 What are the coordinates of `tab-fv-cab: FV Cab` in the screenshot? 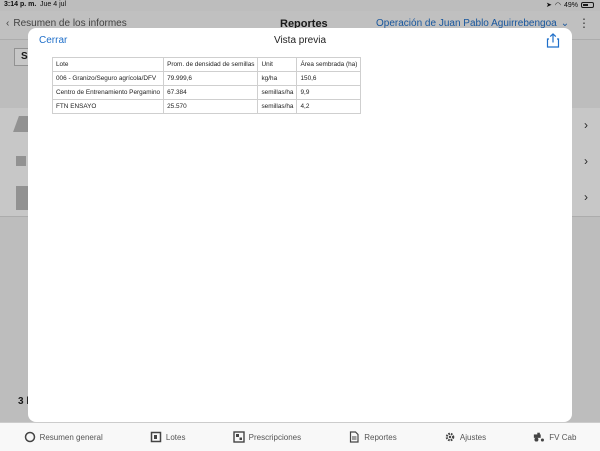 It's located at (554, 437).